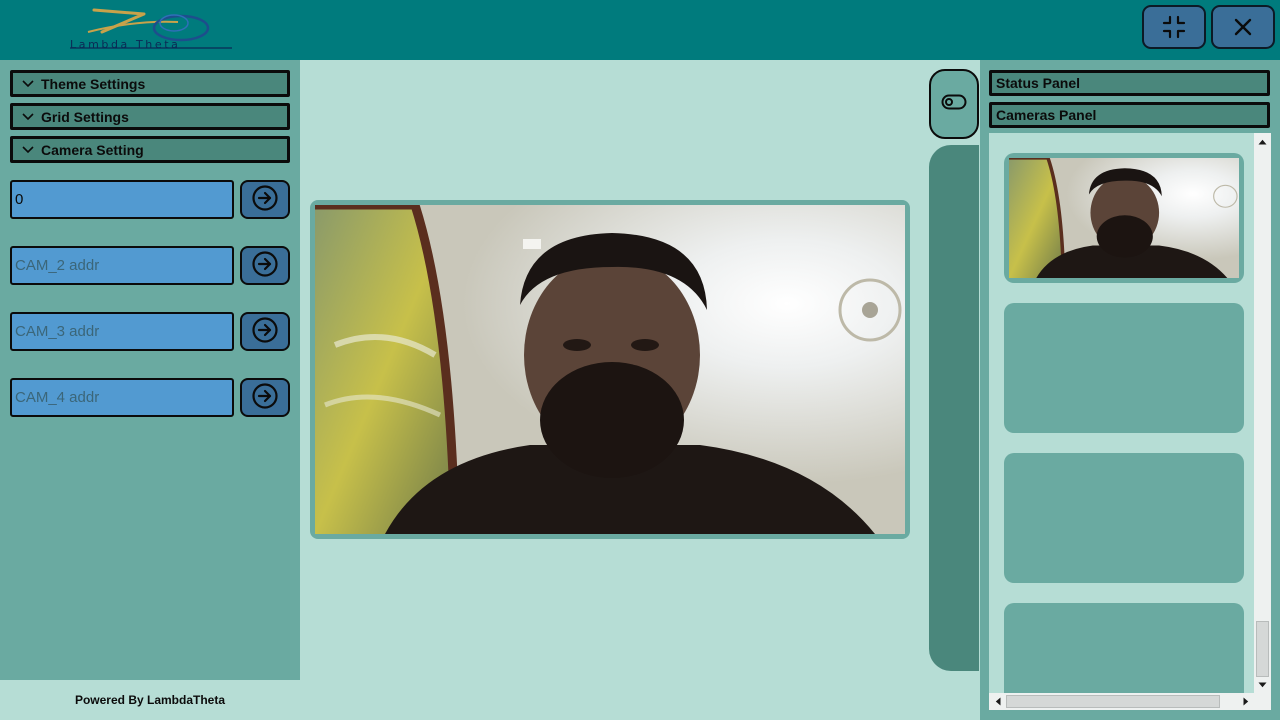 The width and height of the screenshot is (1280, 720). I want to click on cam-3-address-input, so click(122, 331).